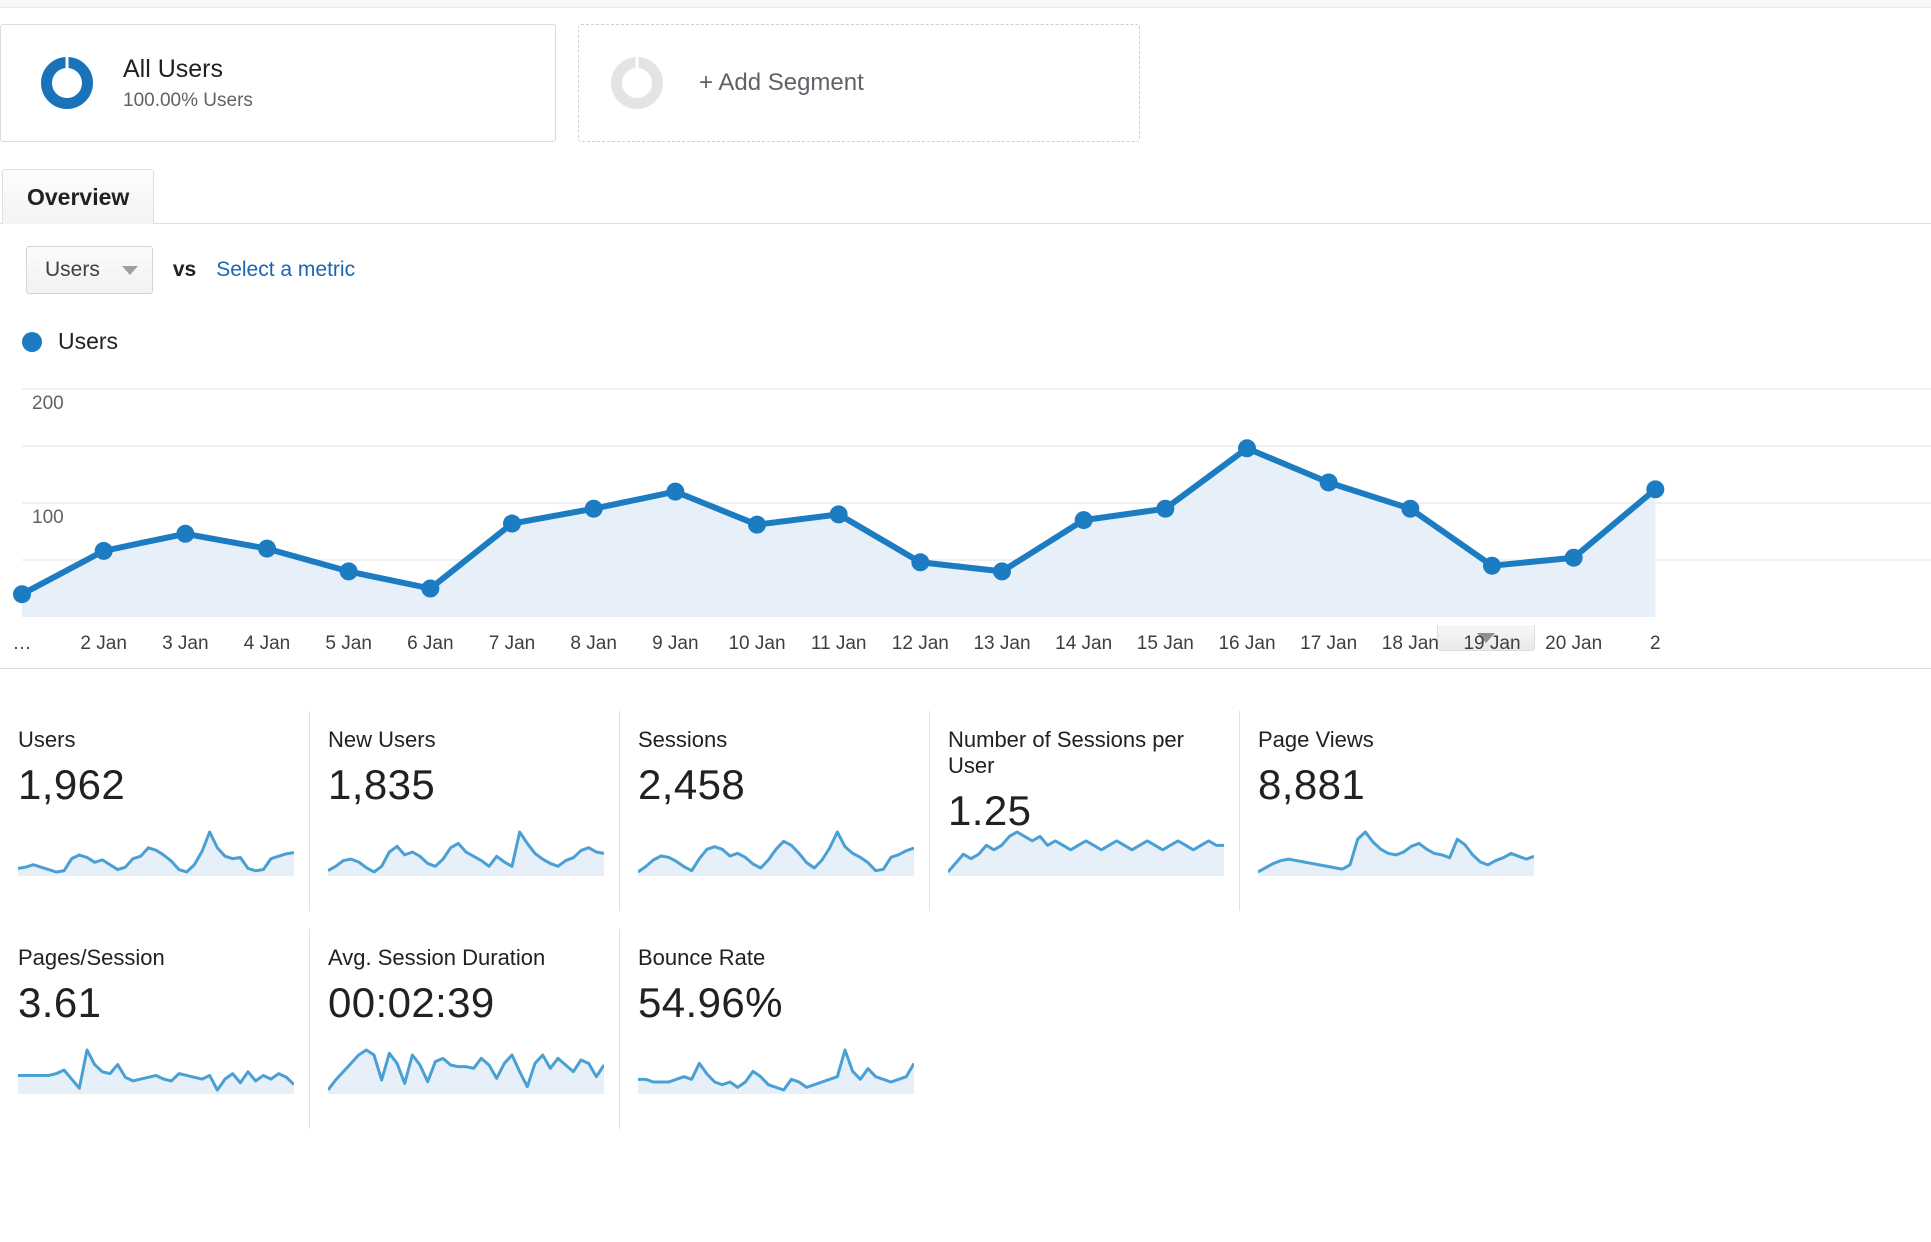 The height and width of the screenshot is (1242, 1931). Describe the element at coordinates (437, 957) in the screenshot. I see `metric-card-title: Avg. Session Duration` at that location.